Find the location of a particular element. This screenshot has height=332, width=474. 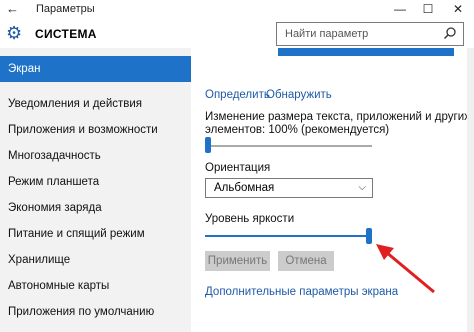

search-placeholder: Найти параметр is located at coordinates (327, 34).